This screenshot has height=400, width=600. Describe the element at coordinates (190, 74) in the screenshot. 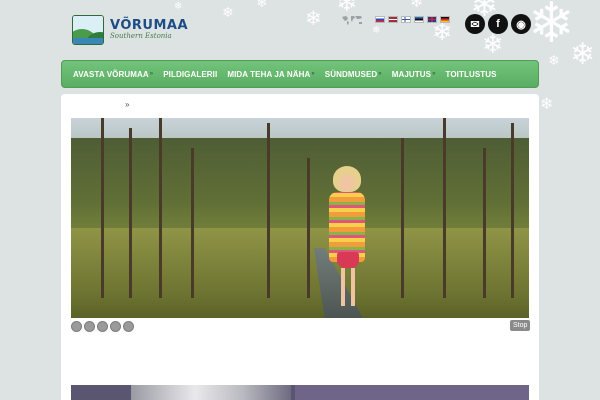

I see `nav-item-pildigalerii: PILDIGALERII` at that location.